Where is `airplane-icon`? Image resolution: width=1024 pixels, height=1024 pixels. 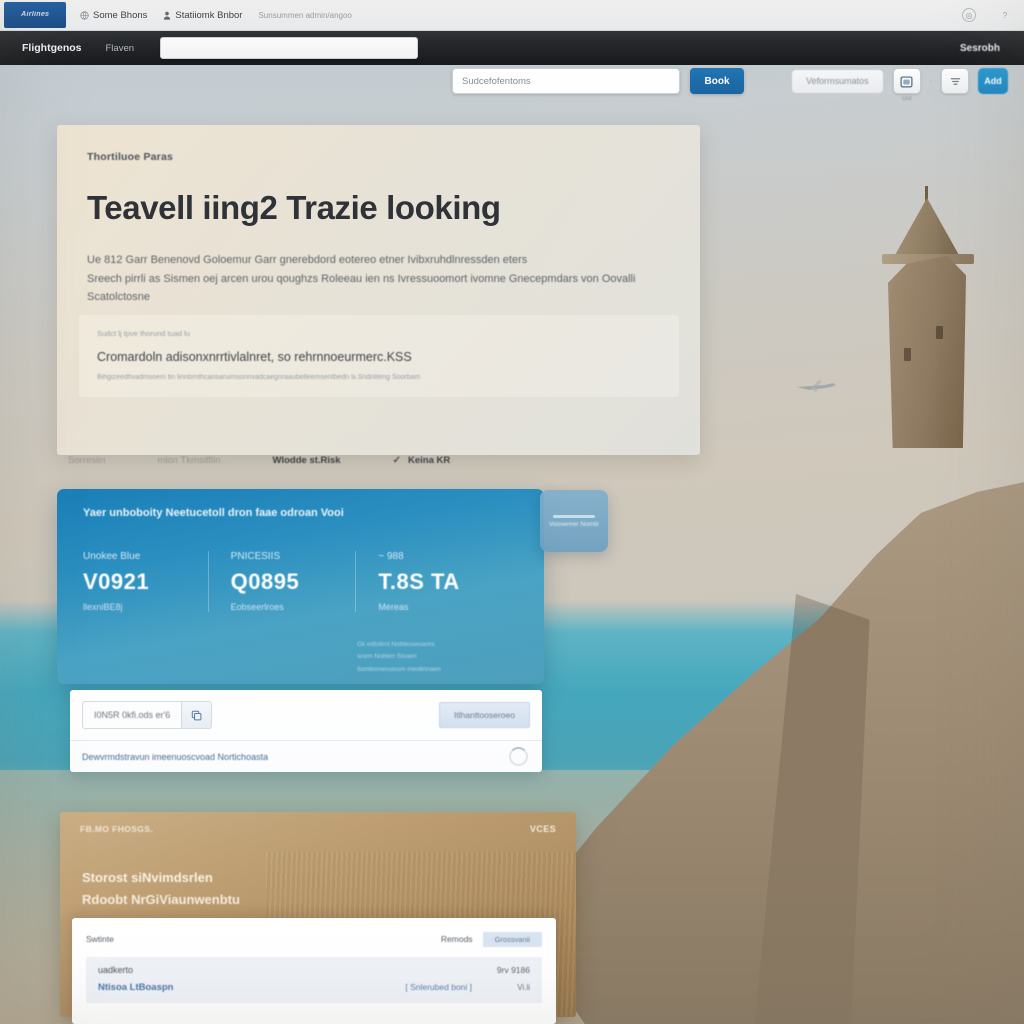 airplane-icon is located at coordinates (816, 386).